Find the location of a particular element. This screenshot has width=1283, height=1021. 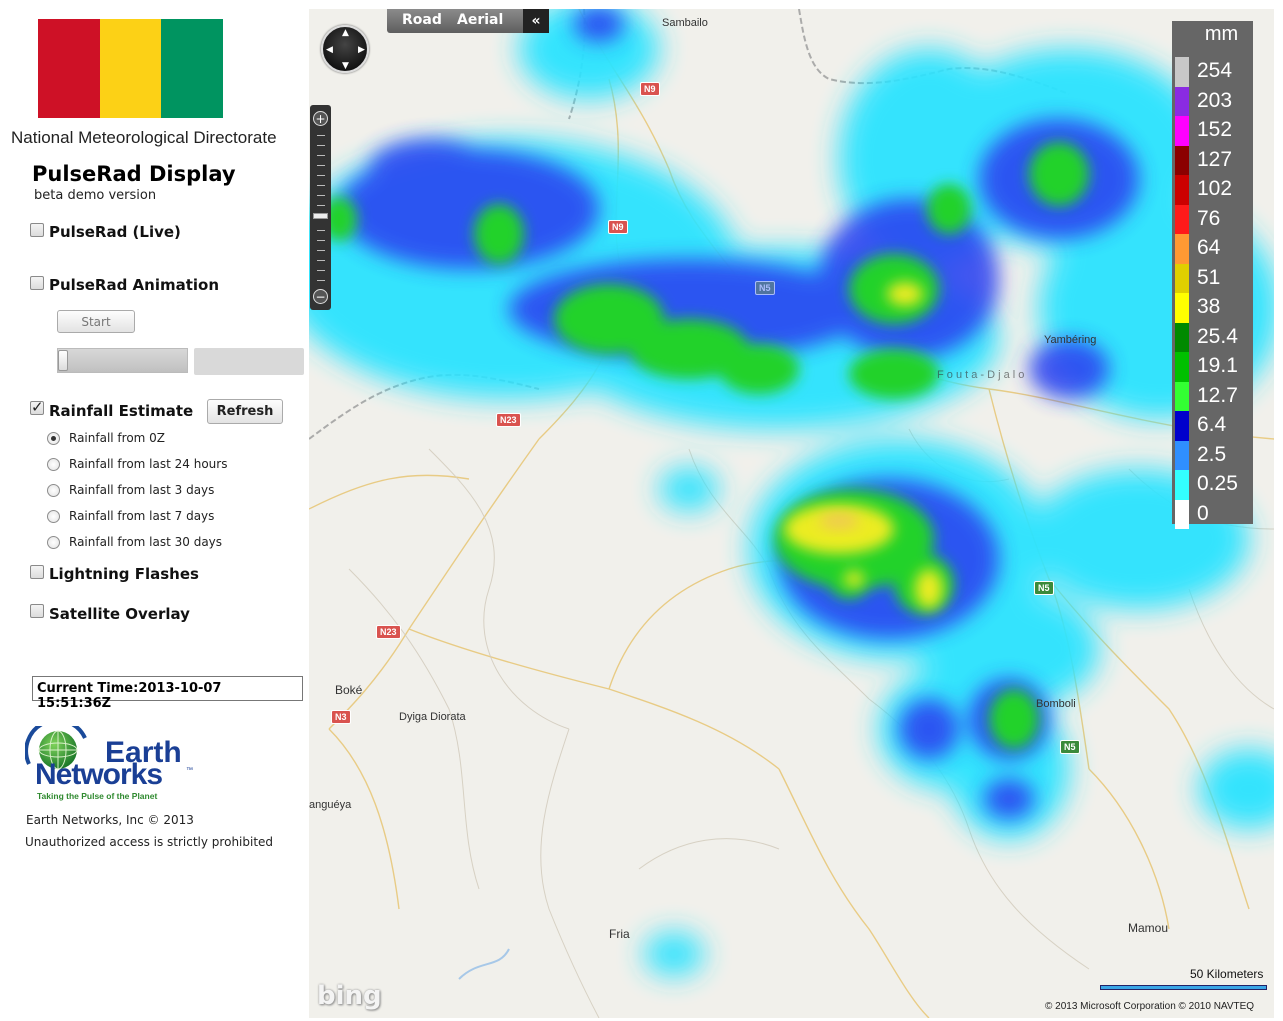

legend-value: 6.4 is located at coordinates (1212, 424).